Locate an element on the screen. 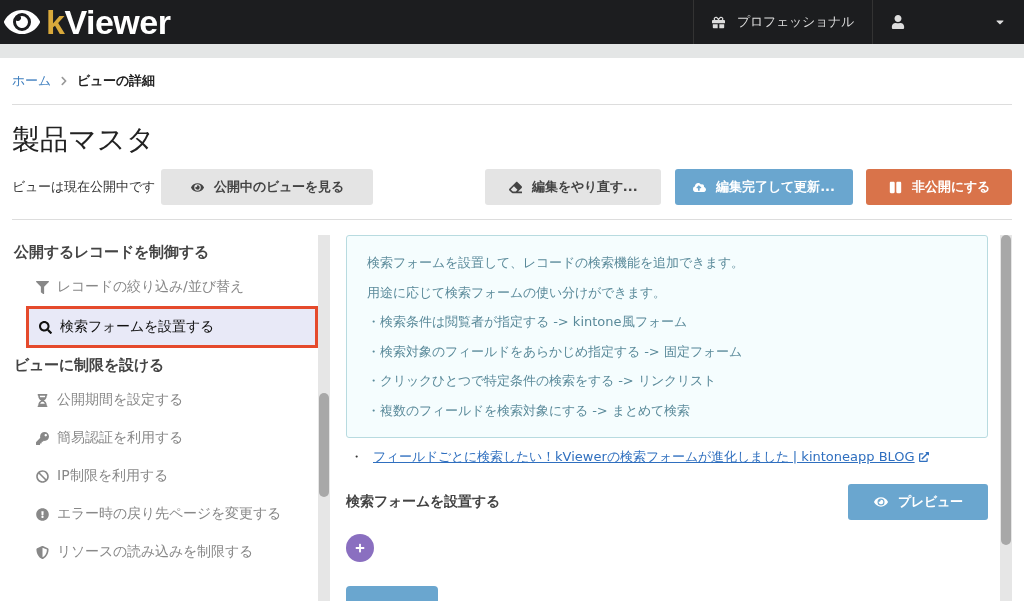  ban-icon is located at coordinates (42, 476).